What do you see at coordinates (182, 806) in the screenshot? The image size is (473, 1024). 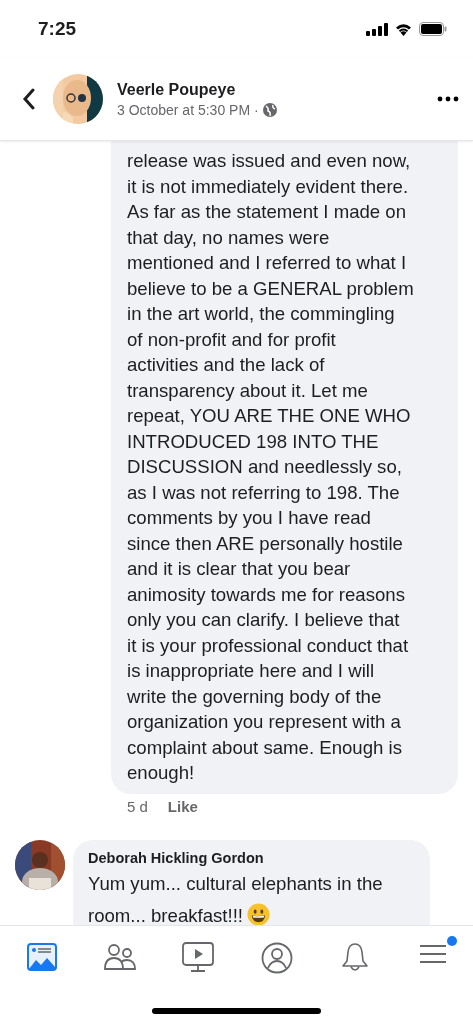 I see `like-link: Like` at bounding box center [182, 806].